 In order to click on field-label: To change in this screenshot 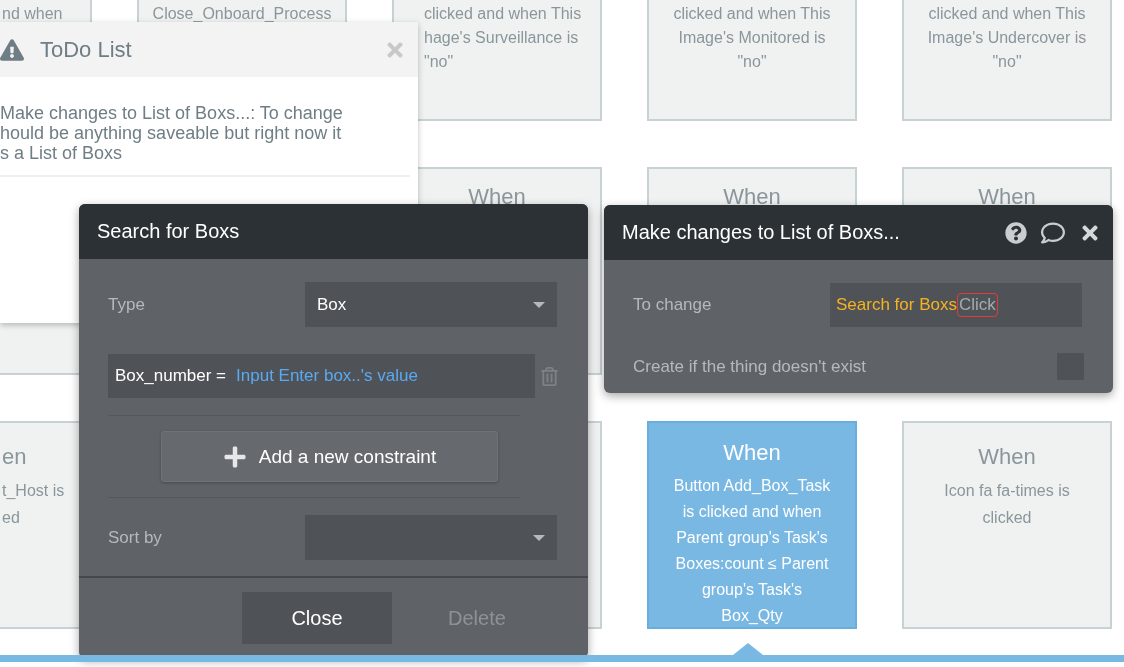, I will do `click(673, 305)`.